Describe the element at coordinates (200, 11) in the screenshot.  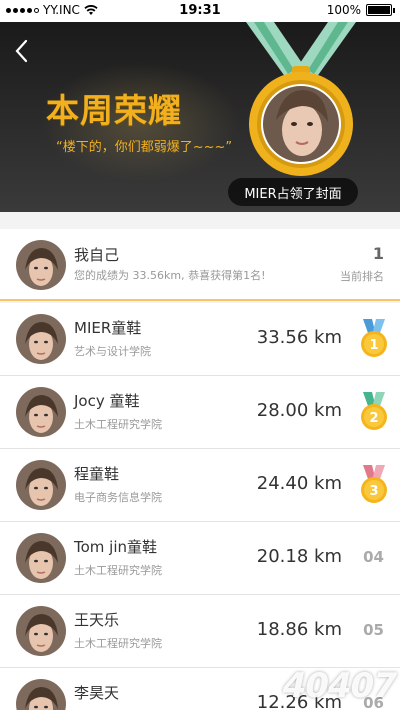
I see `status-bar: YY.INC 19:31 100%` at that location.